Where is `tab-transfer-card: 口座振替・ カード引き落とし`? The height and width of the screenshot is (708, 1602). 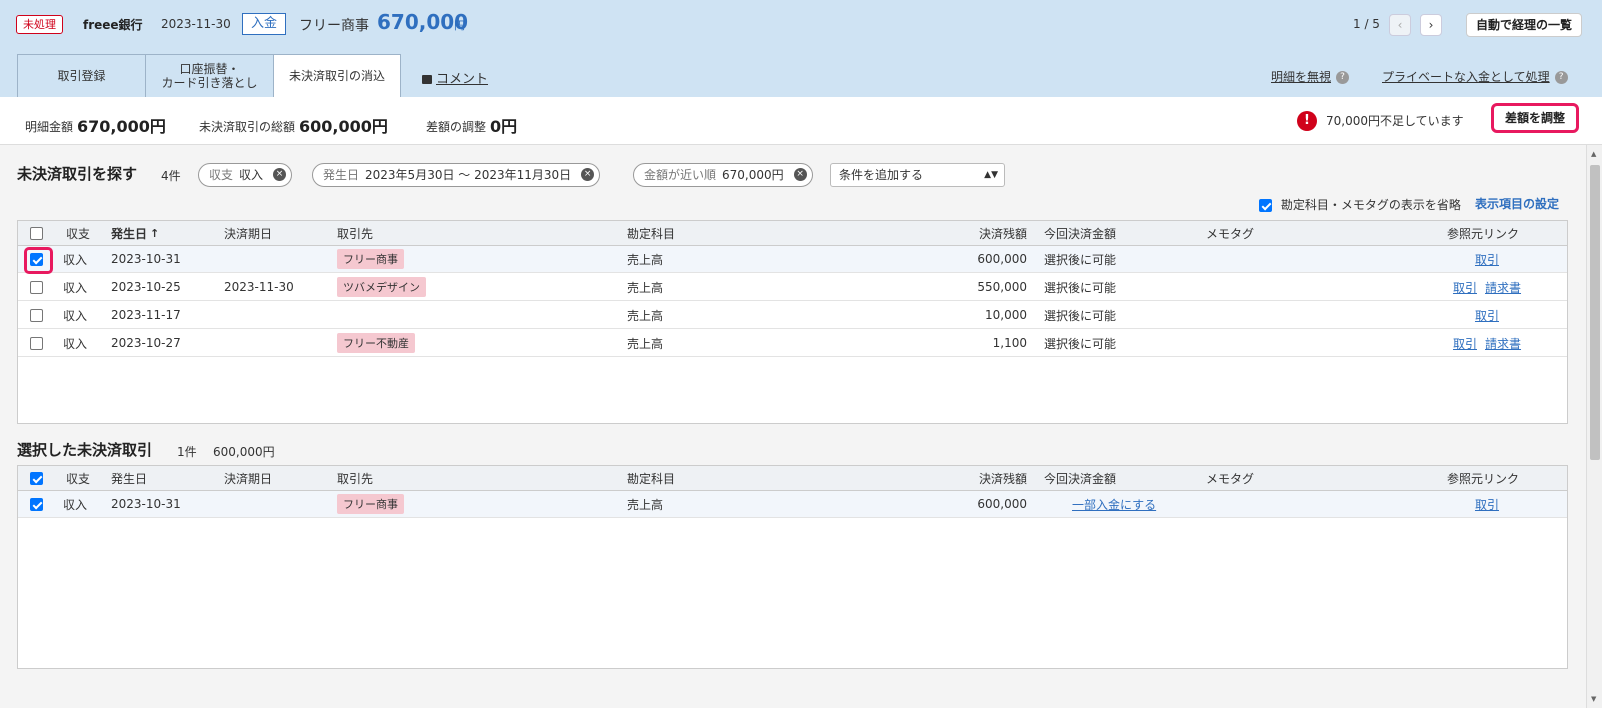
tab-transfer-card: 口座振替・ カード引き落とし is located at coordinates (209, 75).